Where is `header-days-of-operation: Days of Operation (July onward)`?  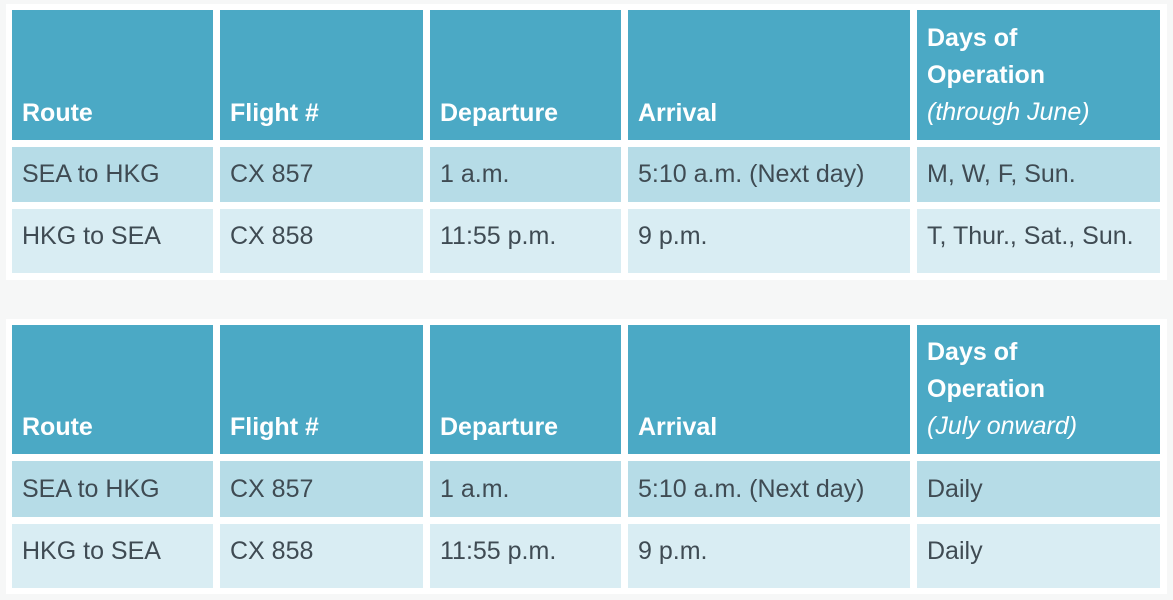
header-days-of-operation: Days of Operation (July onward) is located at coordinates (1038, 389).